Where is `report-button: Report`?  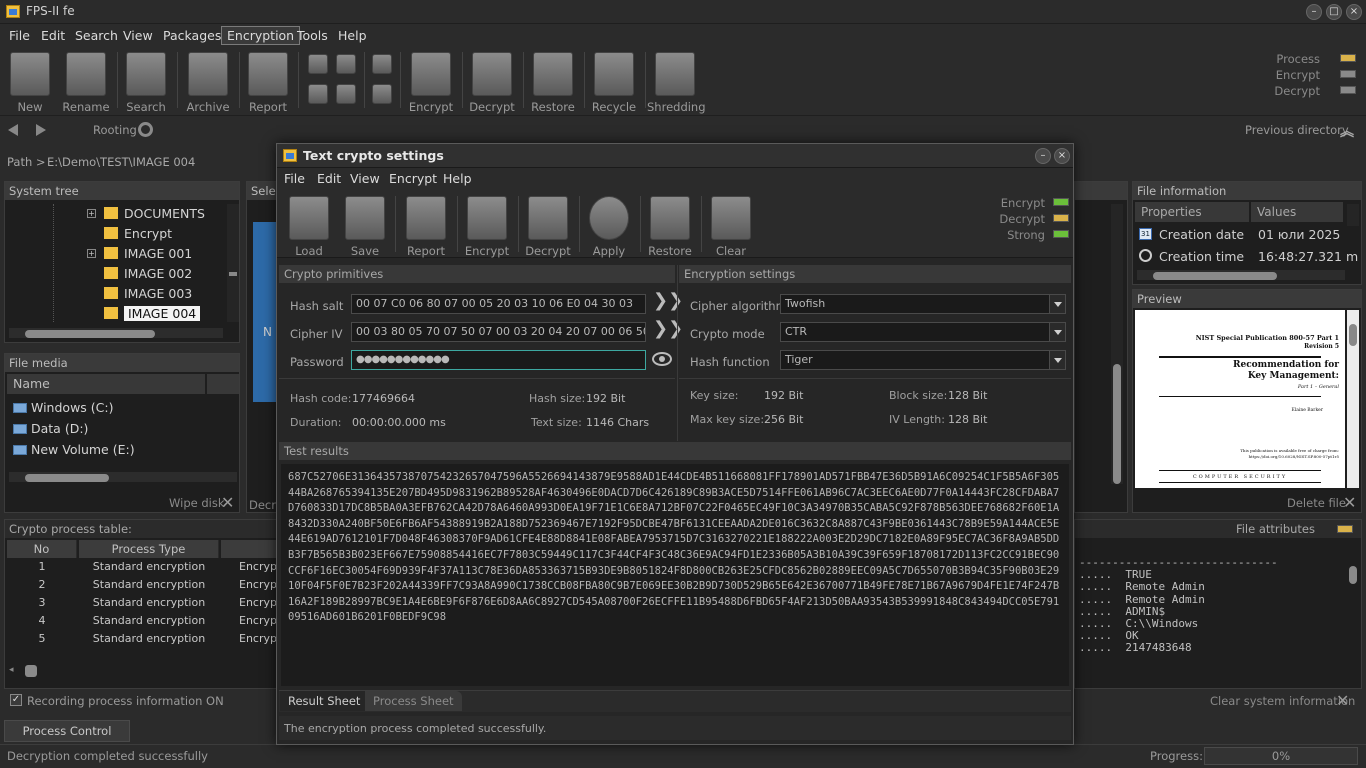
report-button: Report is located at coordinates (268, 82).